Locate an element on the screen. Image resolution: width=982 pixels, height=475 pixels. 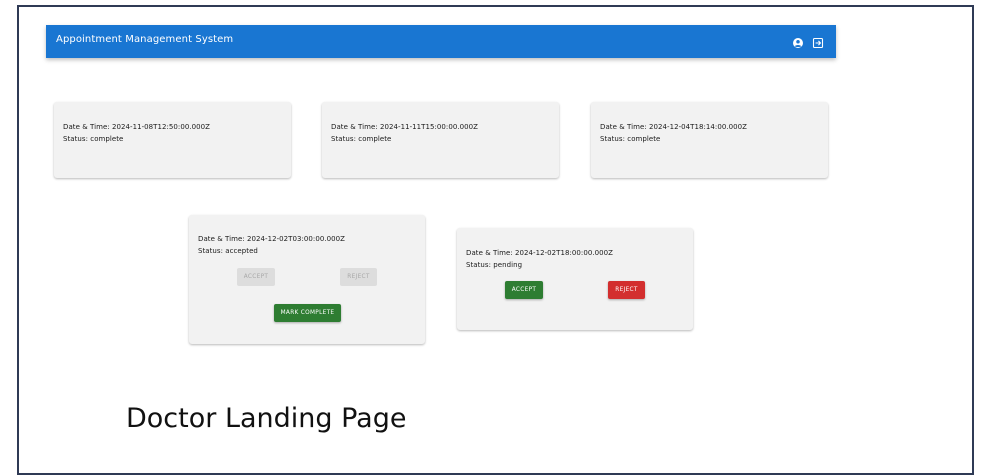
appointment-status: Status: accepted is located at coordinates (228, 251).